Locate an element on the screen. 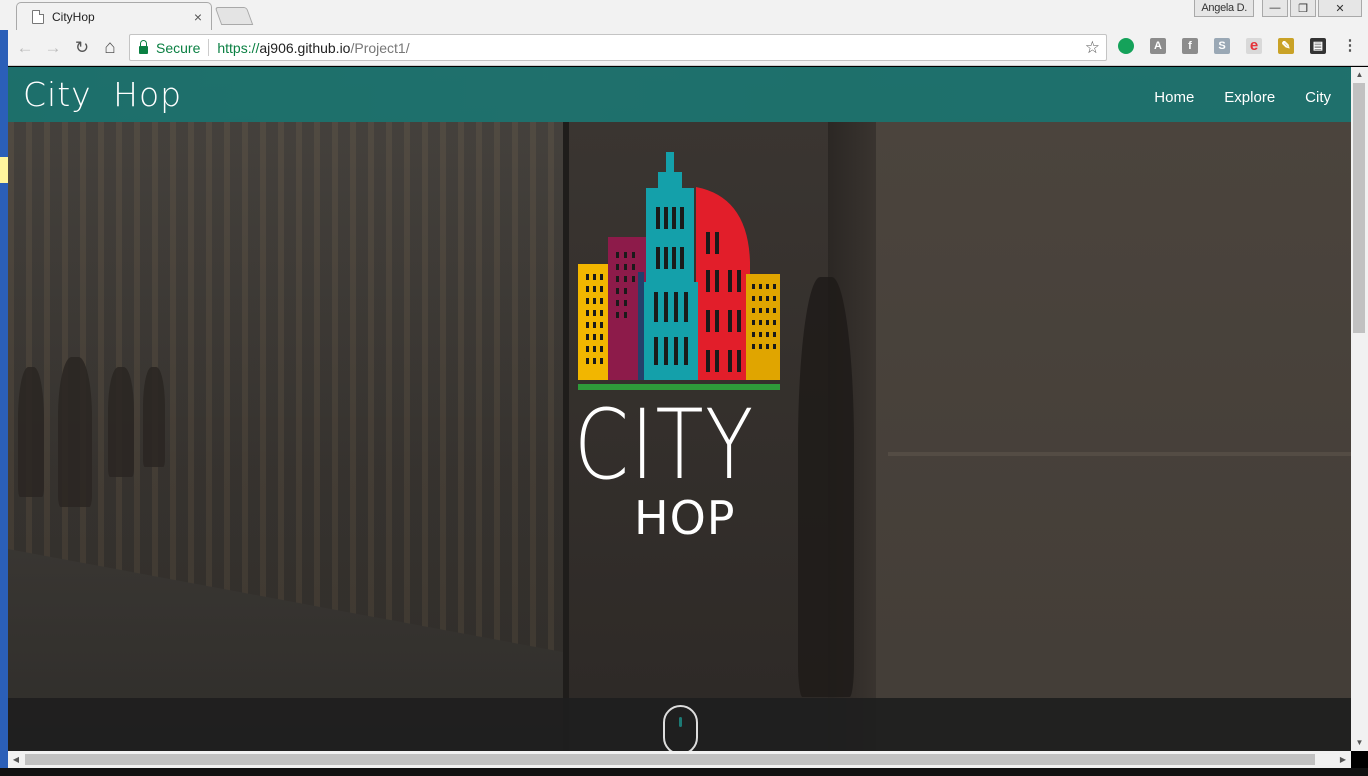 Image resolution: width=1368 pixels, height=776 pixels. ebay-icon: e is located at coordinates (1254, 46).